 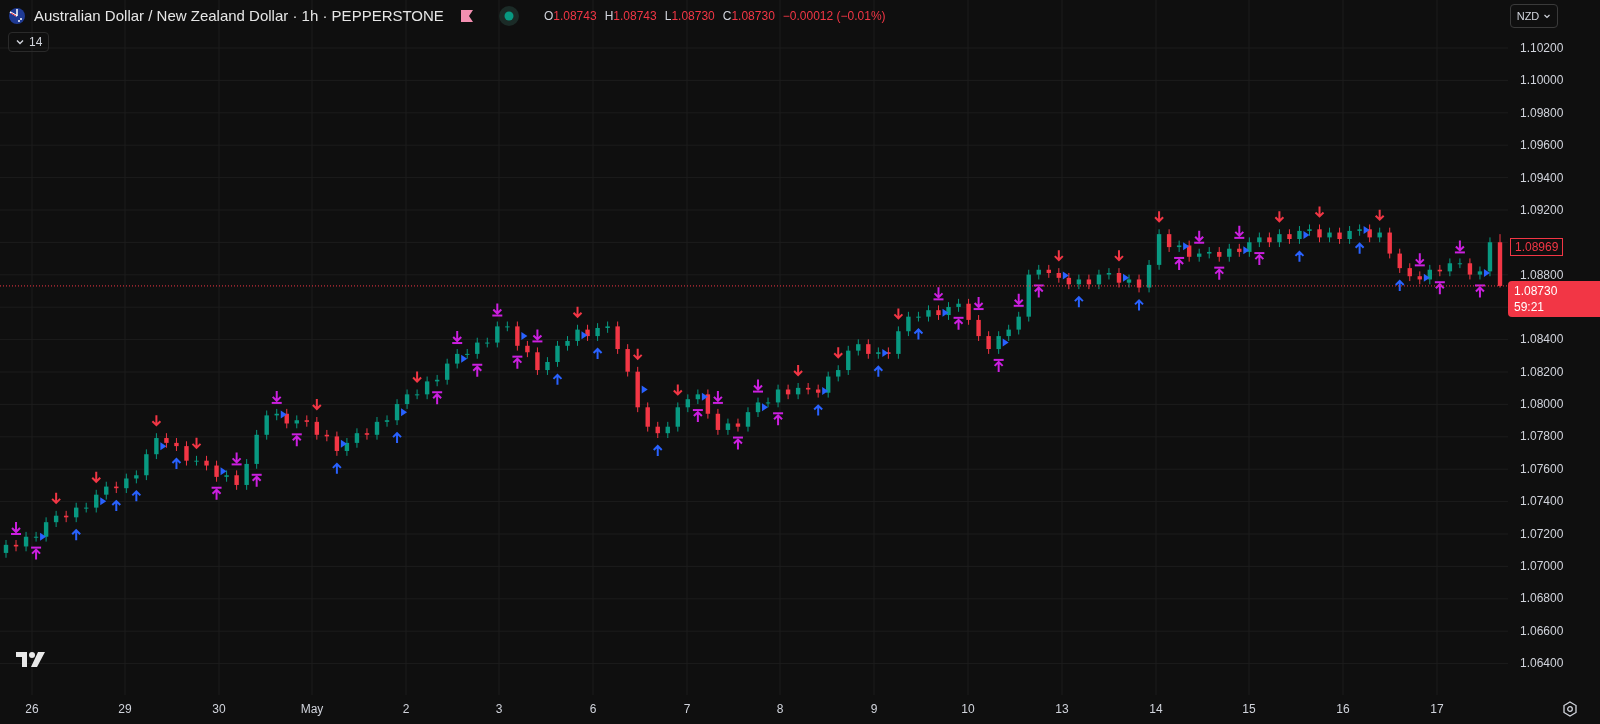 I want to click on tradingview-logo, so click(x=31, y=660).